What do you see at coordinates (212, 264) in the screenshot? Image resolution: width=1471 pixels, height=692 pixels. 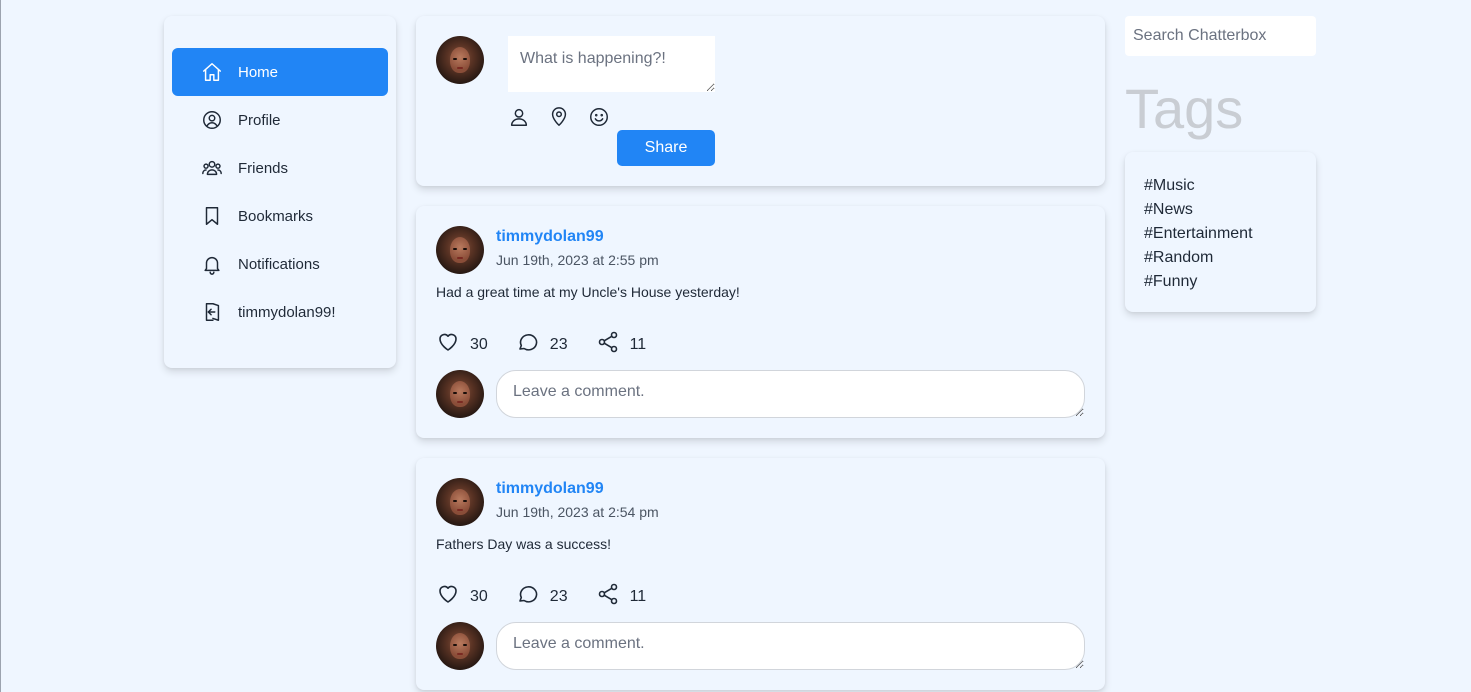 I see `bell-icon` at bounding box center [212, 264].